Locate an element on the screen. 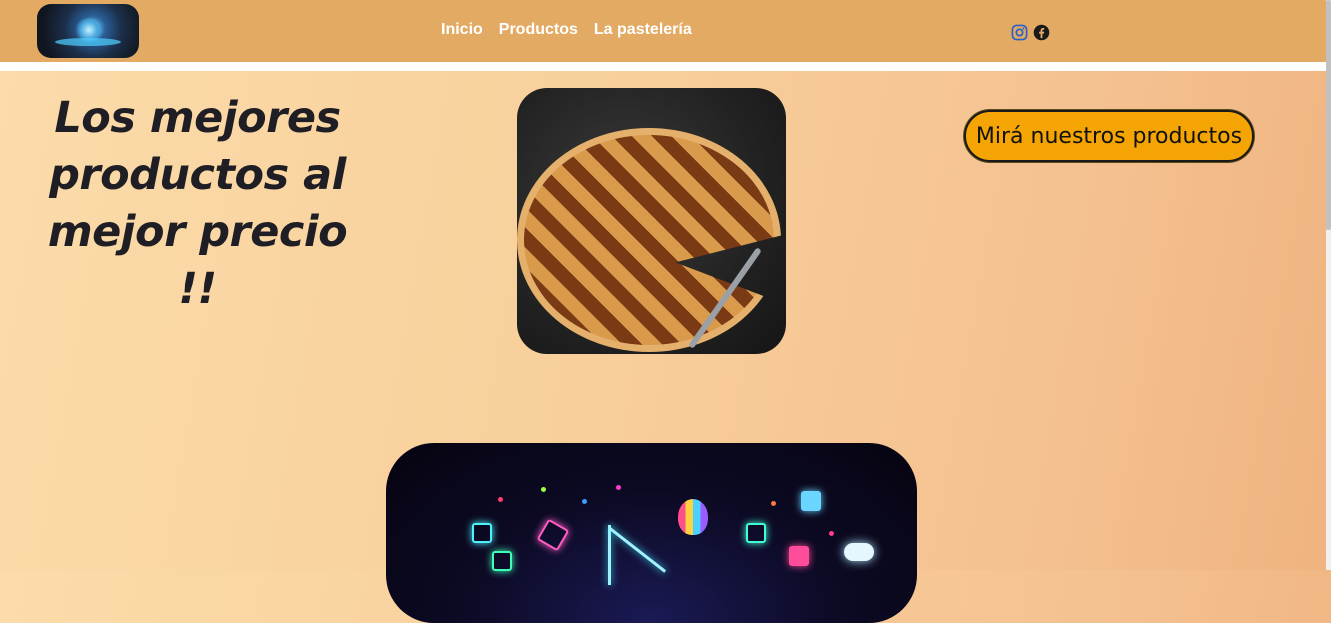 This screenshot has width=1331, height=623. social-links is located at coordinates (1030, 32).